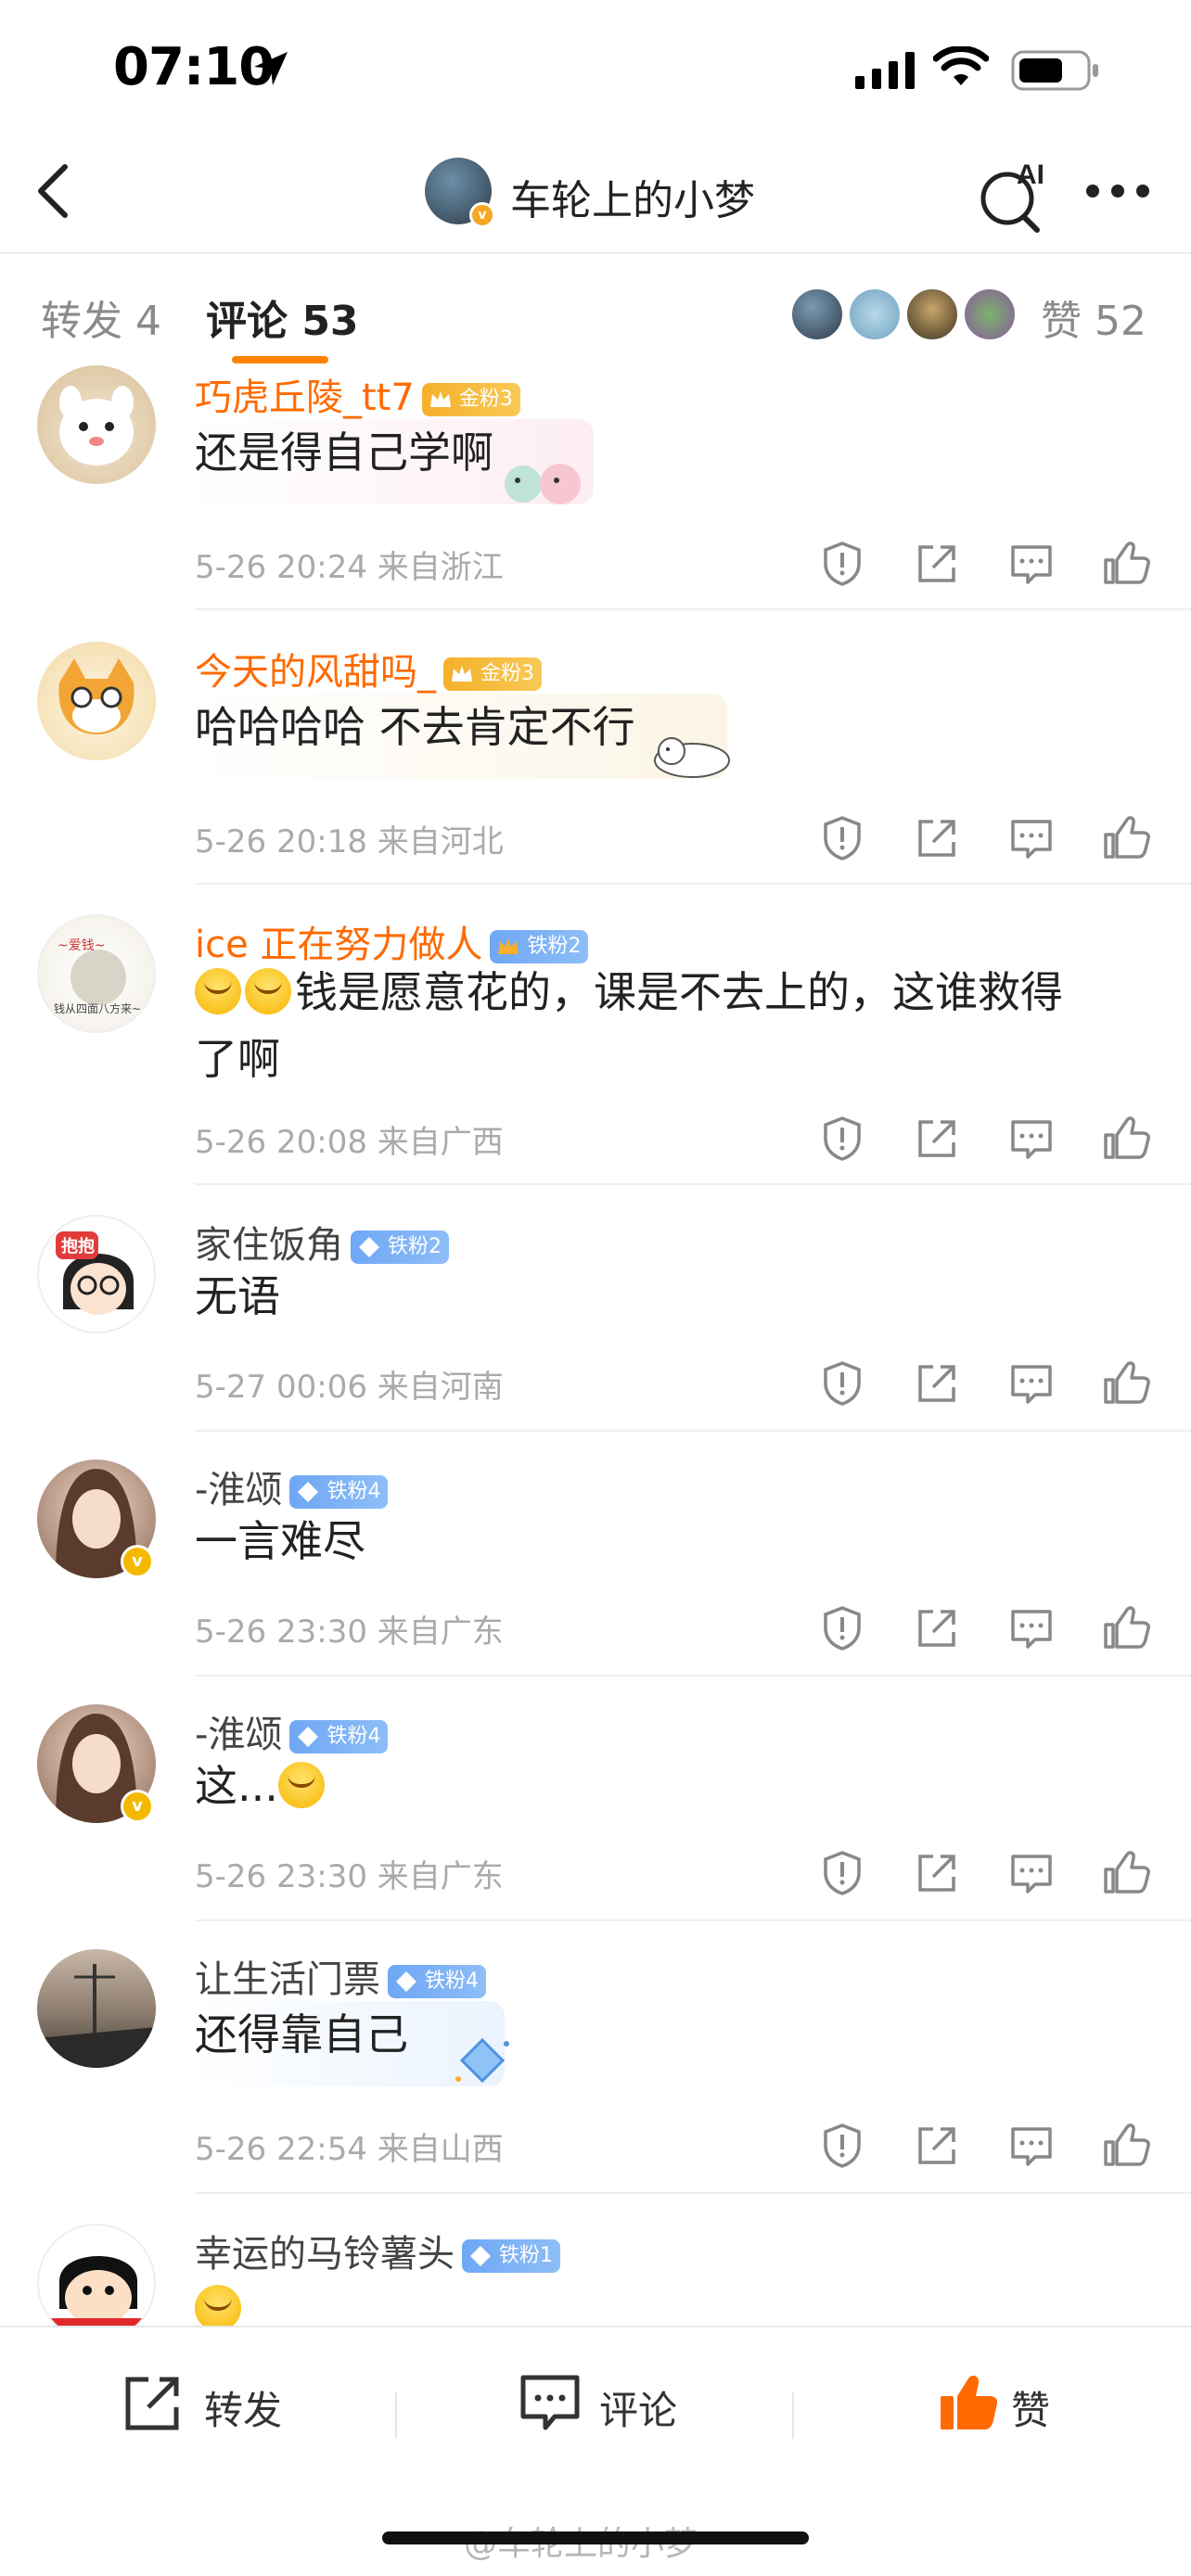 The height and width of the screenshot is (2576, 1191). I want to click on back-icon, so click(55, 191).